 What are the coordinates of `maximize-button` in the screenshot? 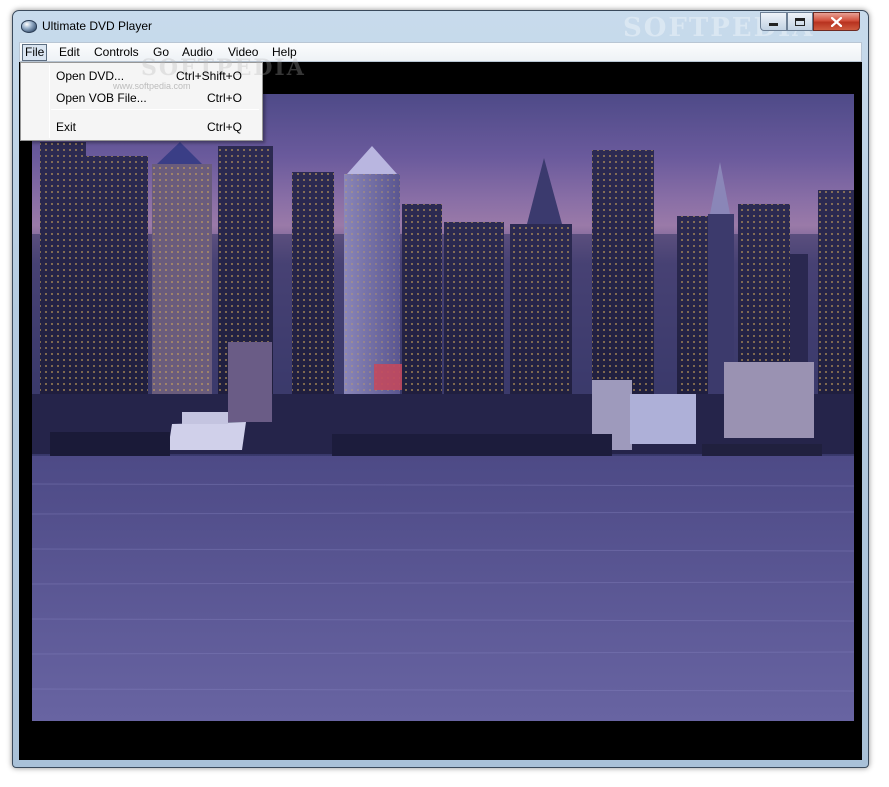 It's located at (800, 21).